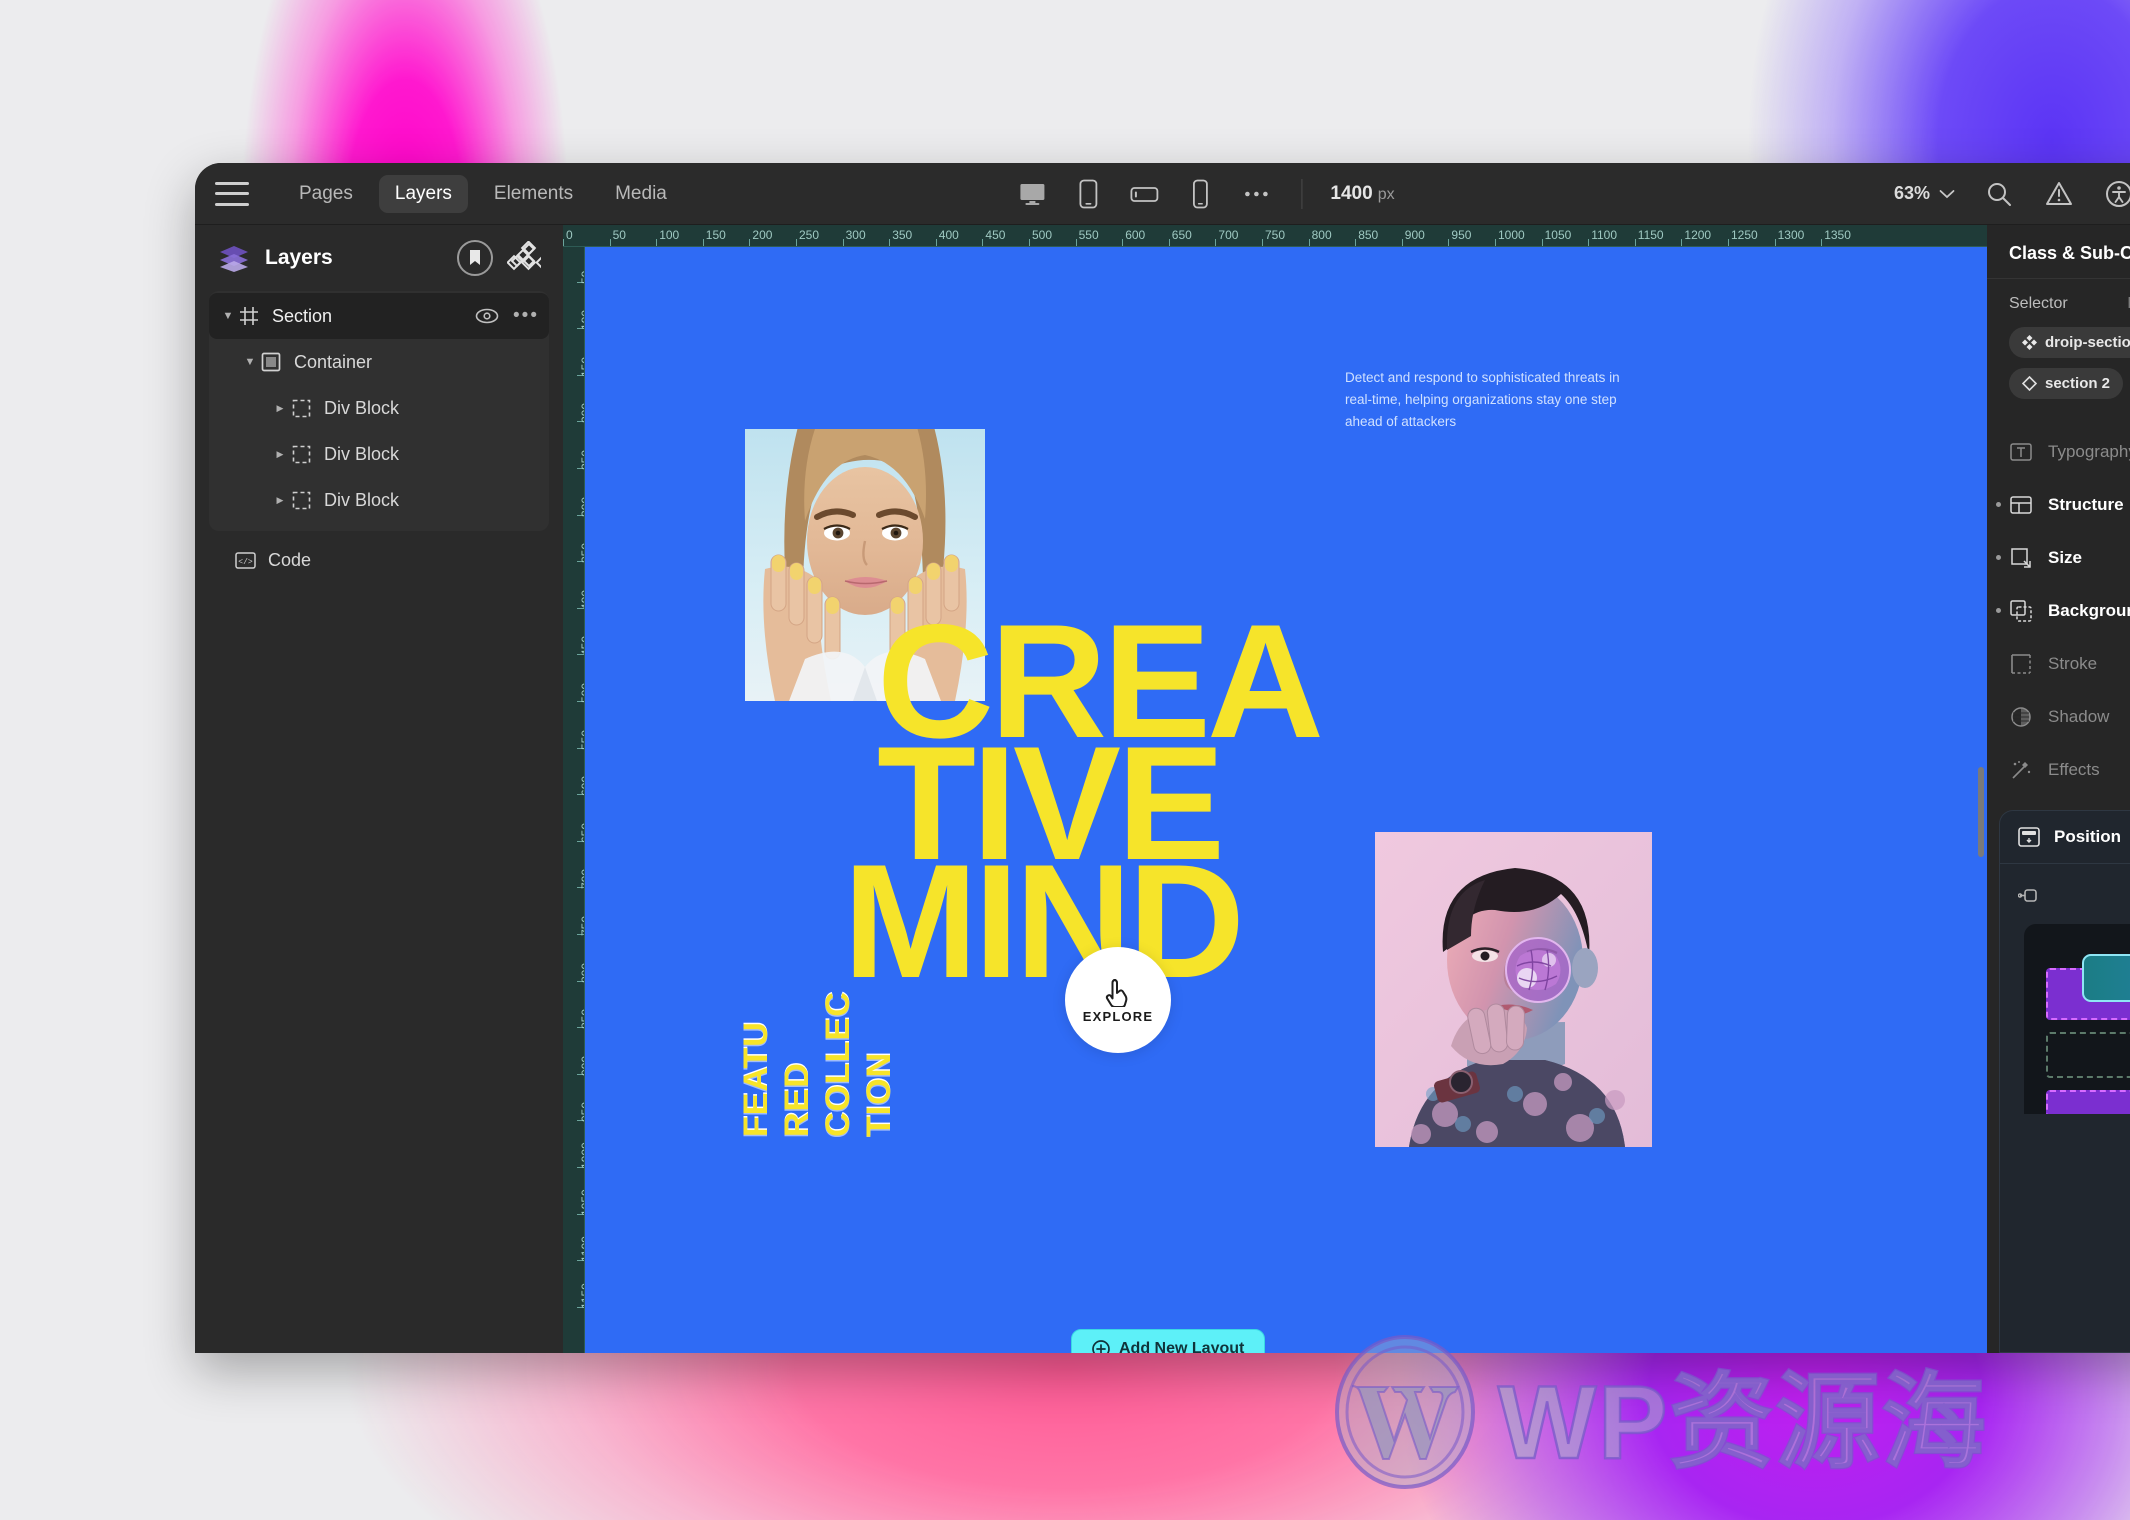  What do you see at coordinates (2087, 342) in the screenshot?
I see `class-chip-label: droip-section` at bounding box center [2087, 342].